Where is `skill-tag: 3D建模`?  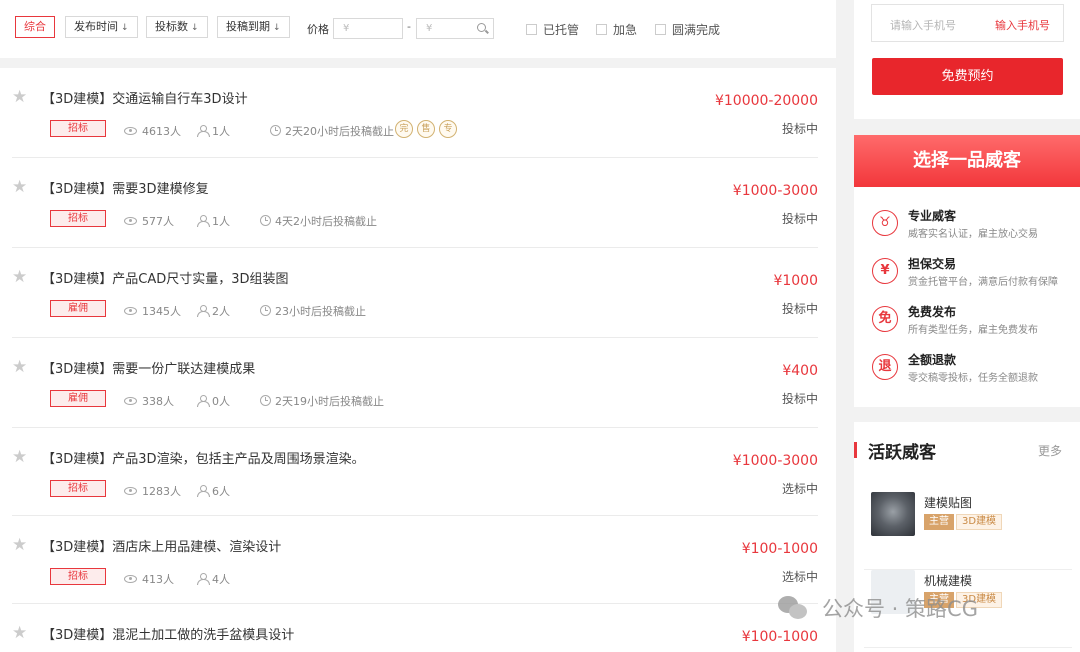
skill-tag: 3D建模 is located at coordinates (979, 522).